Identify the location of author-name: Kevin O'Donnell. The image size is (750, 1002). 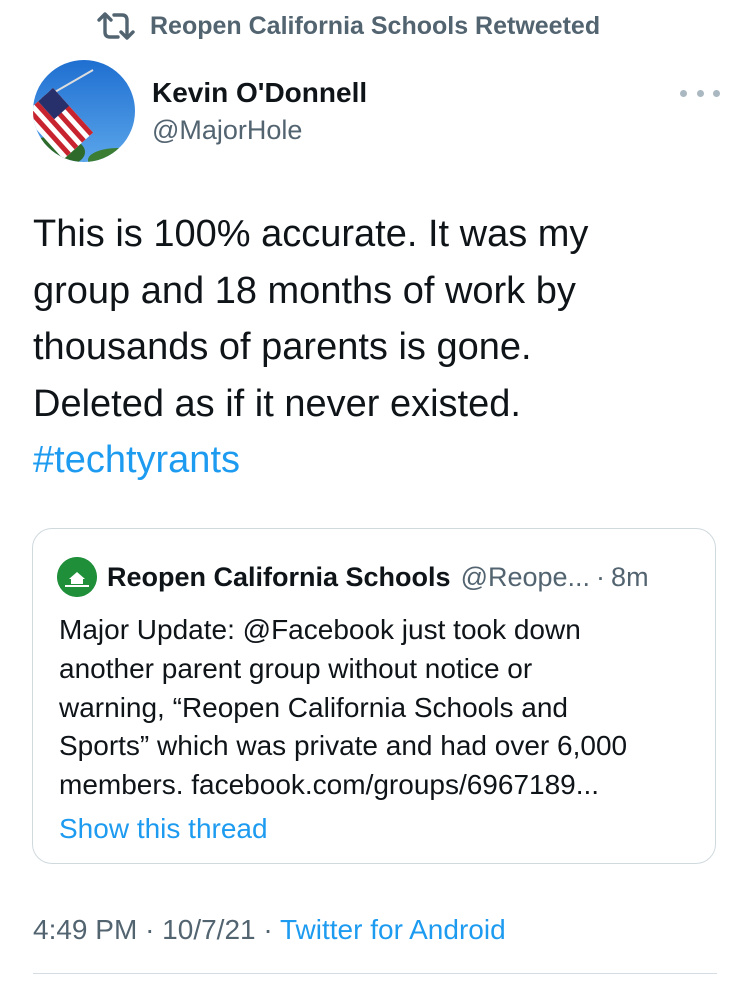
(259, 93).